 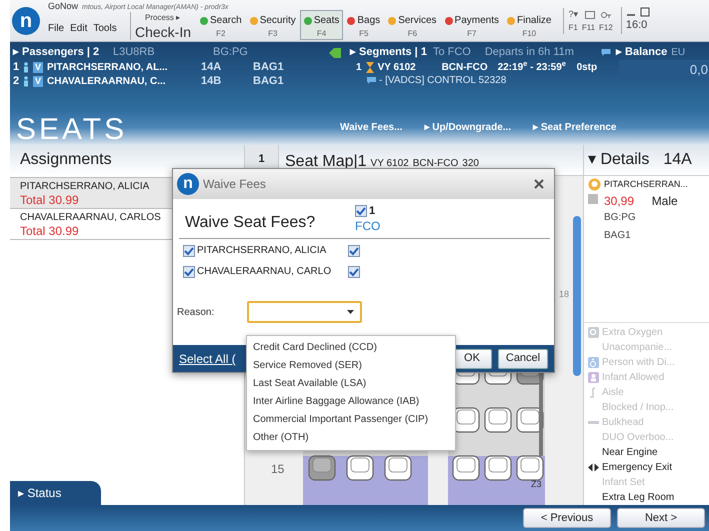 I want to click on route: BCN-FCO, so click(x=435, y=164).